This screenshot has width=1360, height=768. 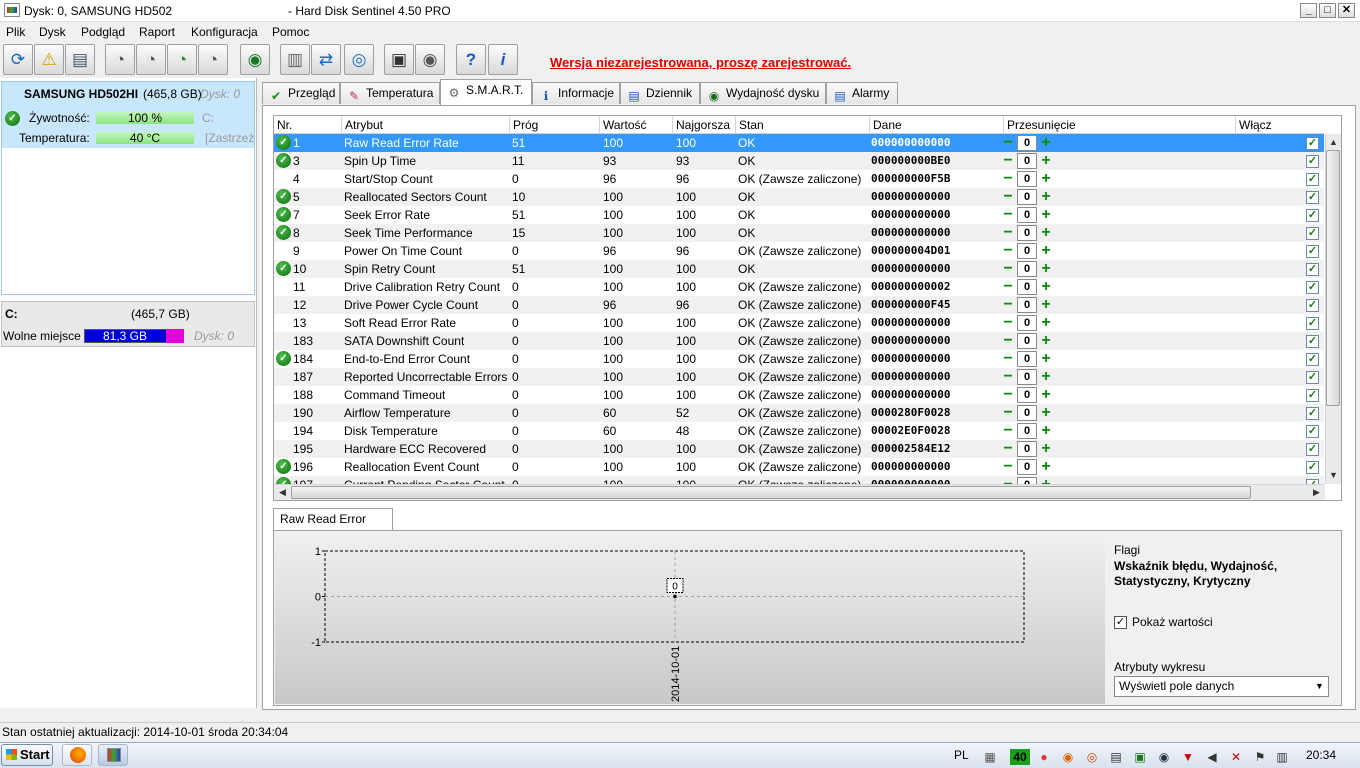 What do you see at coordinates (990, 757) in the screenshot?
I see `keyboard-icon: ▦` at bounding box center [990, 757].